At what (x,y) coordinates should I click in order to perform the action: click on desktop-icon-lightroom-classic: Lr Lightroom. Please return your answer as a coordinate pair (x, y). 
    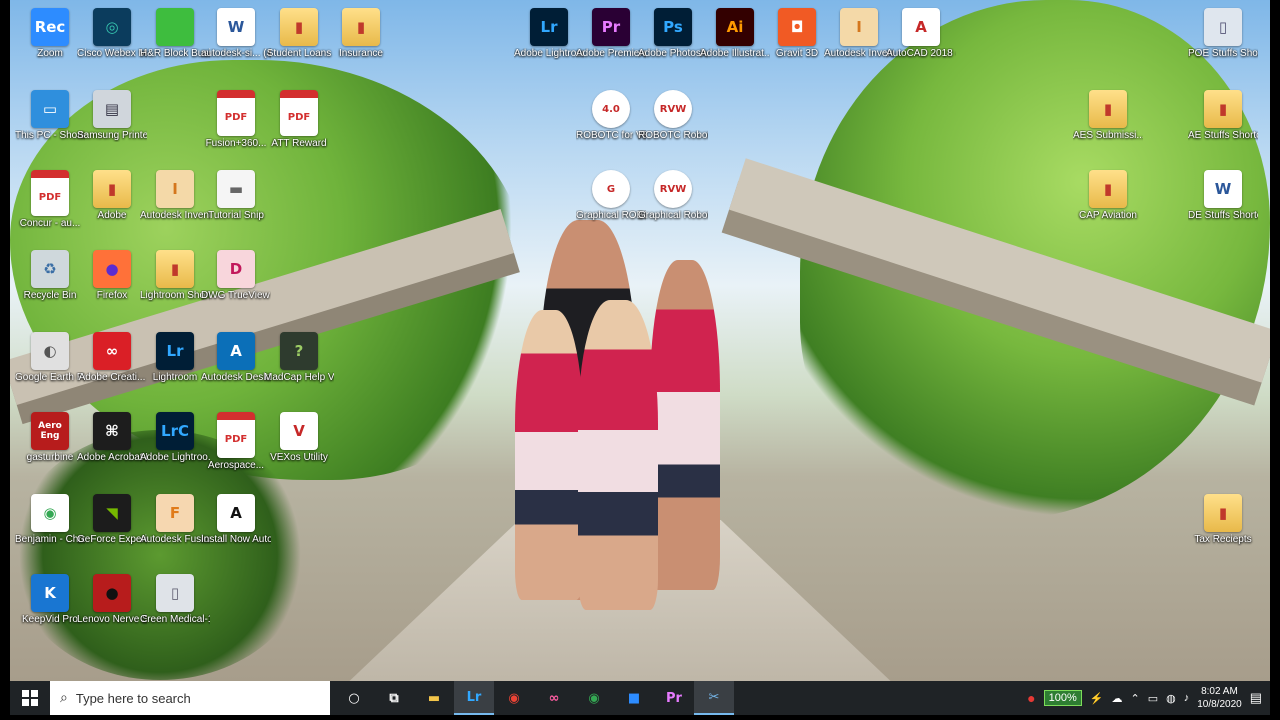
    Looking at the image, I should click on (175, 358).